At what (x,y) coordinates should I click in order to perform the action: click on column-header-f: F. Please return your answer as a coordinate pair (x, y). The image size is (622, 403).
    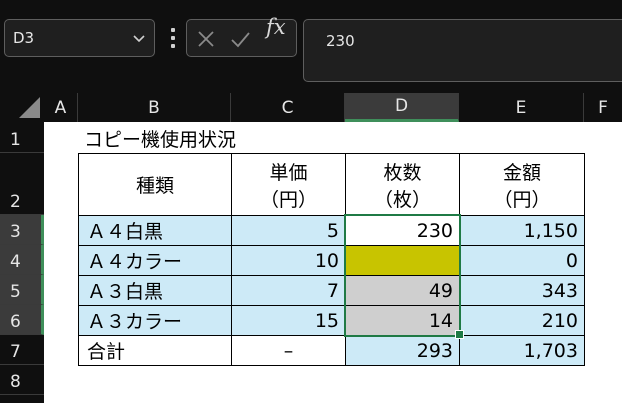
    Looking at the image, I should click on (603, 107).